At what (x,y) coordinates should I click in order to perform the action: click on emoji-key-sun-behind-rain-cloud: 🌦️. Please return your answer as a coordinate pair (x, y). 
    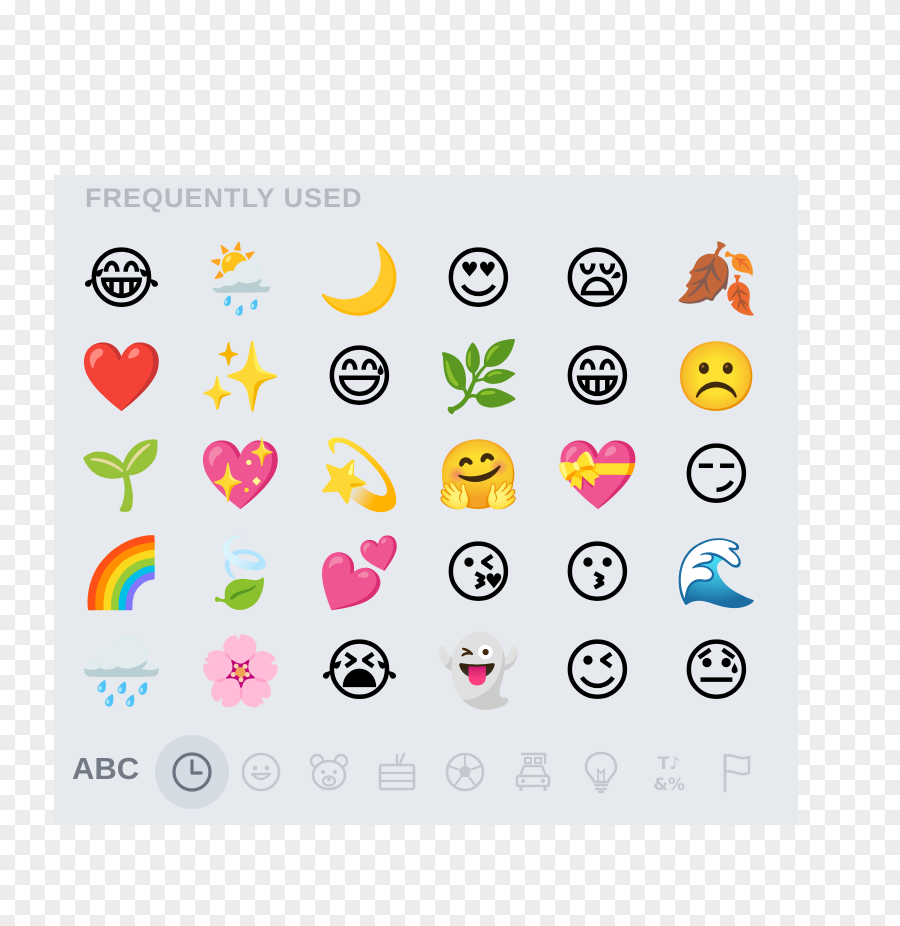
    Looking at the image, I should click on (240, 280).